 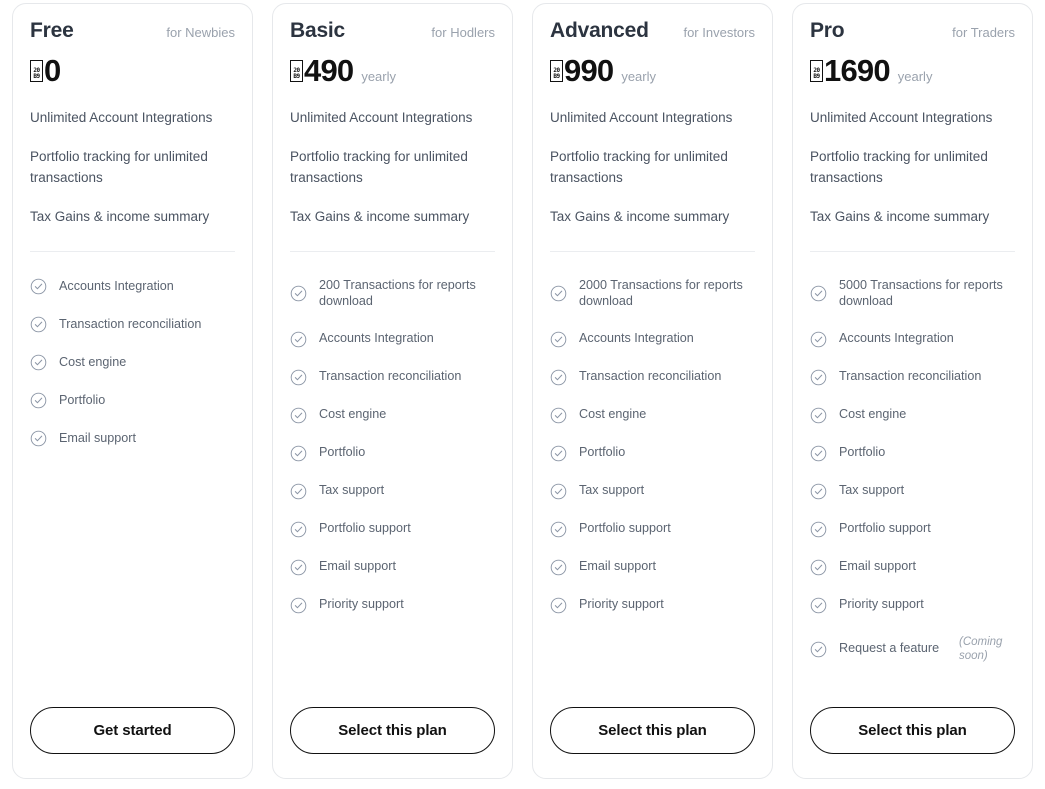 What do you see at coordinates (912, 293) in the screenshot?
I see `feature-list-item: 5000 Transactions for reports download` at bounding box center [912, 293].